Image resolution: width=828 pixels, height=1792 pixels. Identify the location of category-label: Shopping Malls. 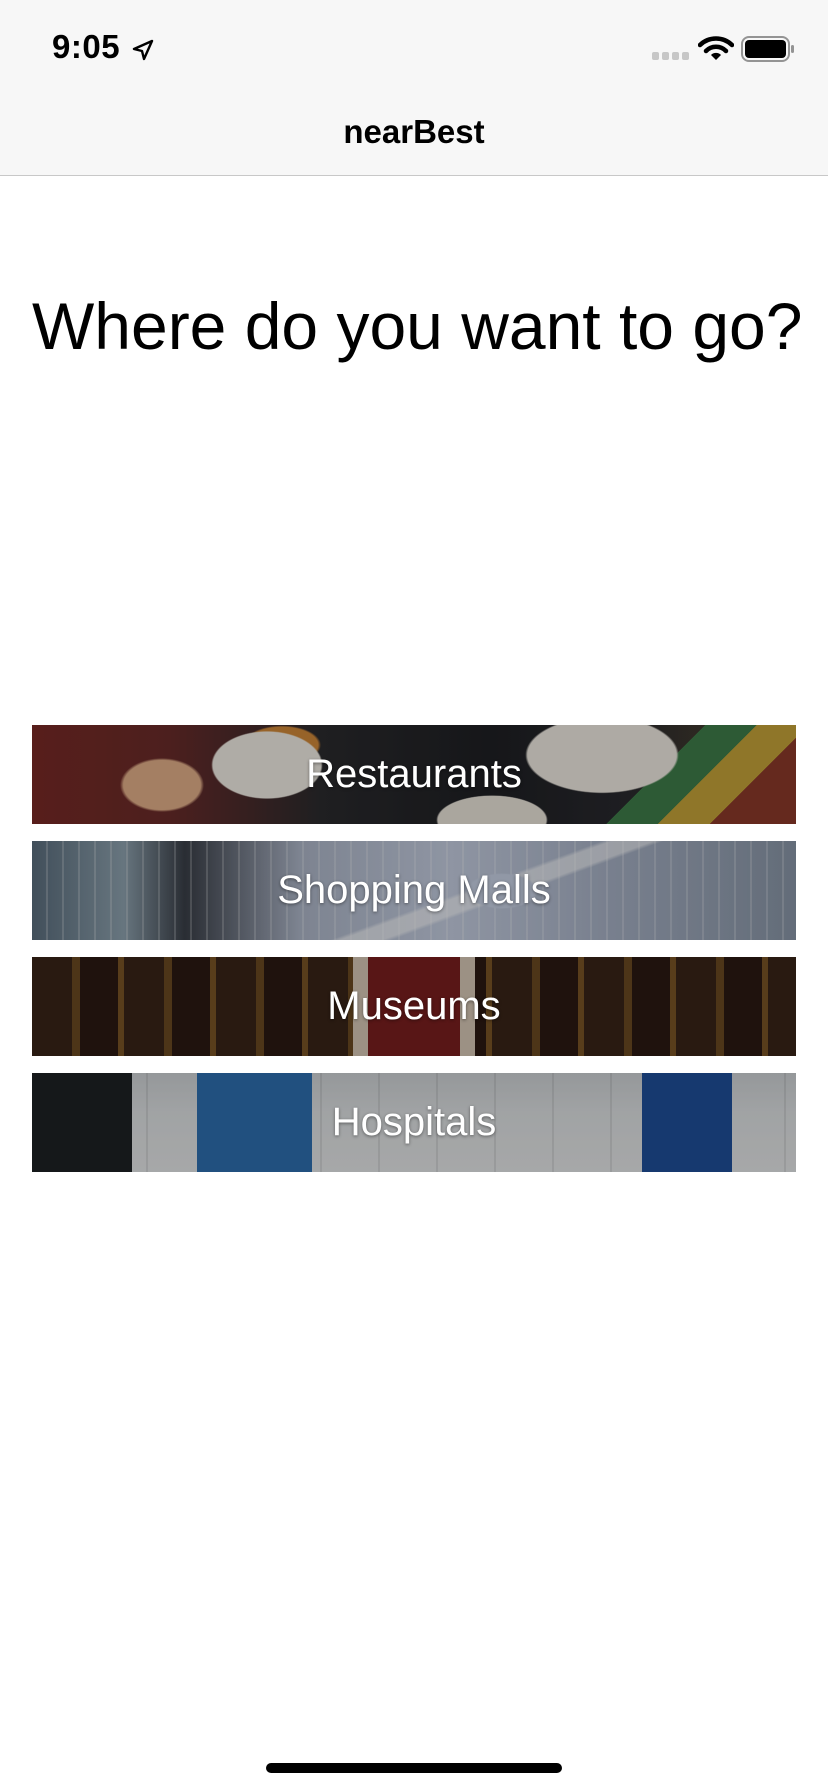
(414, 890).